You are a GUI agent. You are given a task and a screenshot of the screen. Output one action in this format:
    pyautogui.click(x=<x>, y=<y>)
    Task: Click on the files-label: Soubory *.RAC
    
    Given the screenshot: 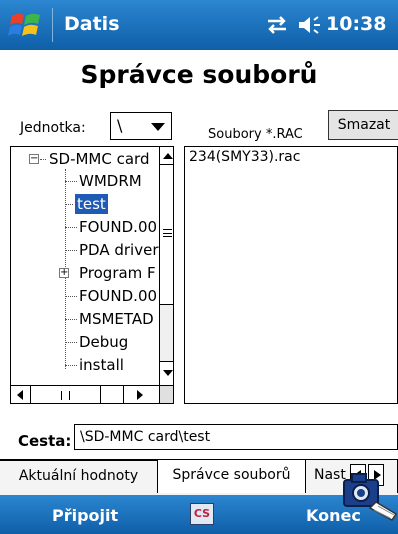 What is the action you would take?
    pyautogui.click(x=255, y=134)
    